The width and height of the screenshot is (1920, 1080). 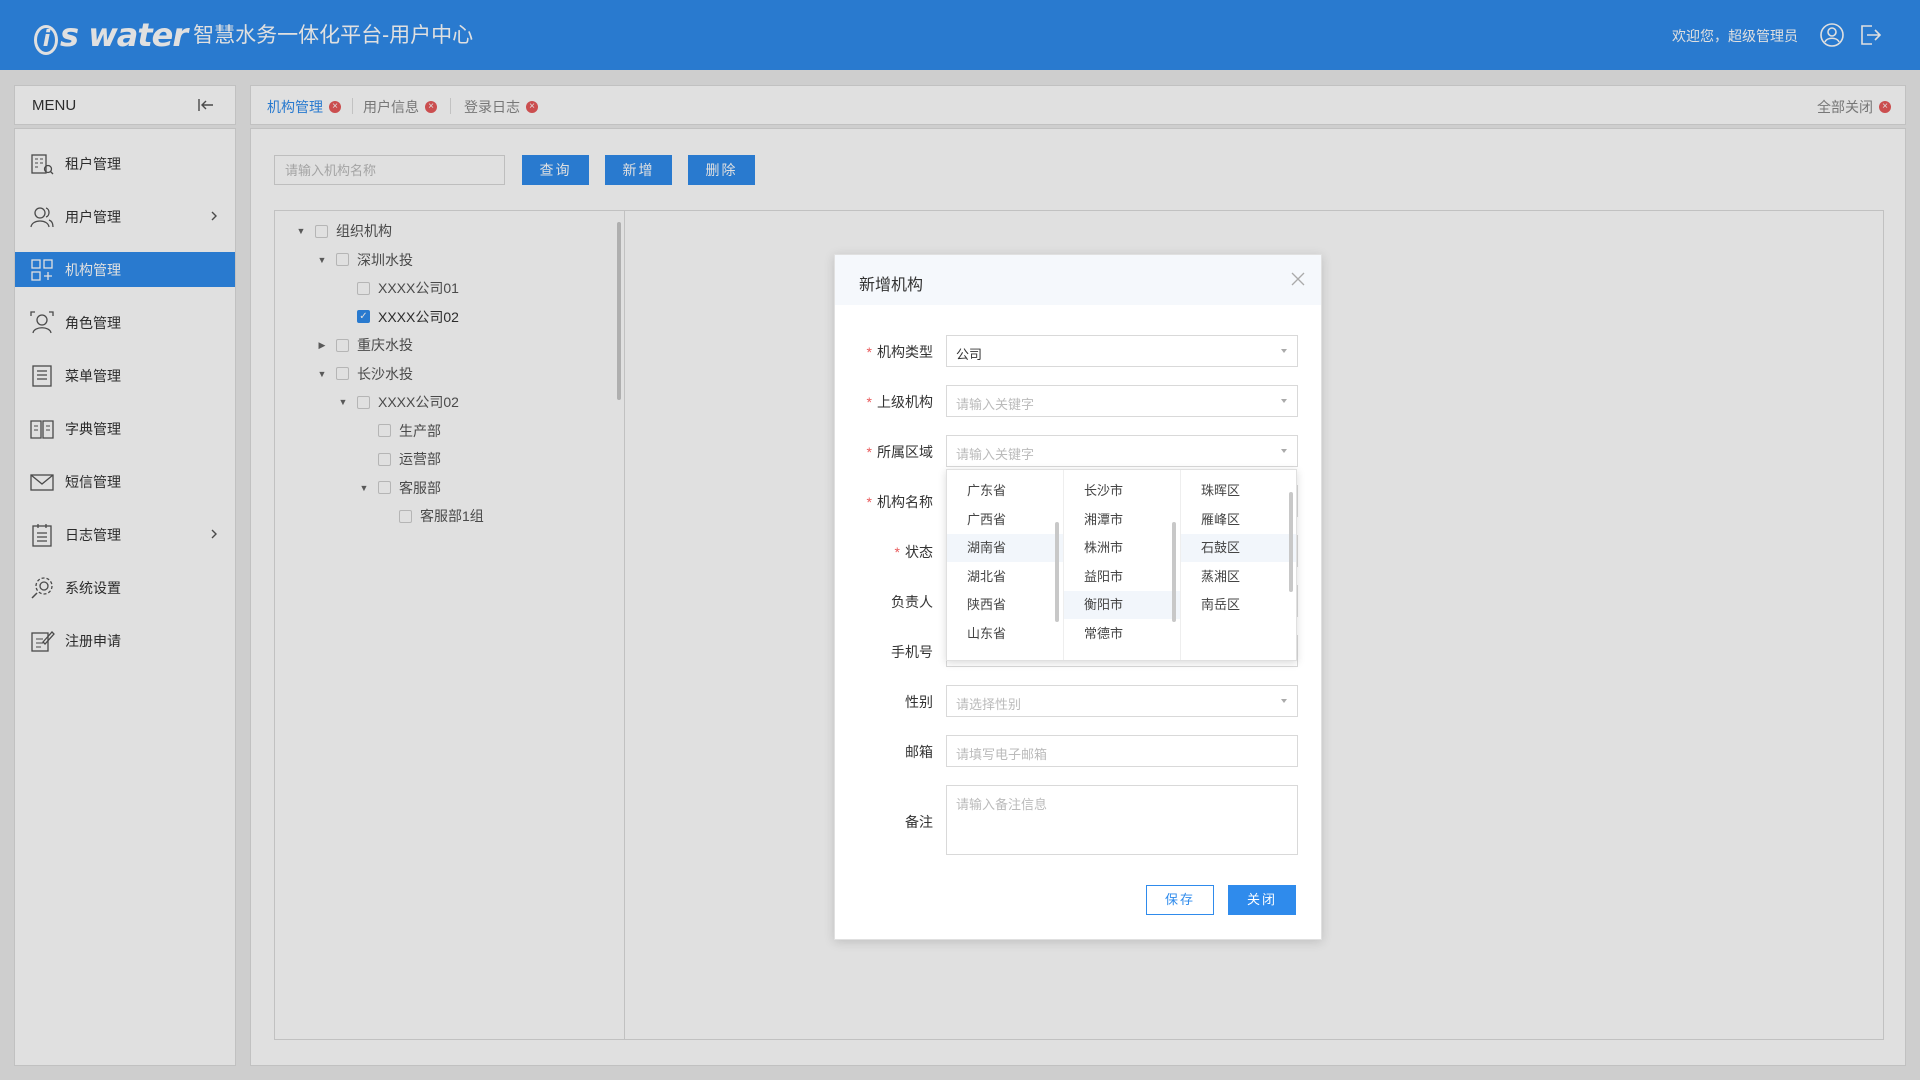 What do you see at coordinates (905, 402) in the screenshot?
I see `label-text: 上级机构` at bounding box center [905, 402].